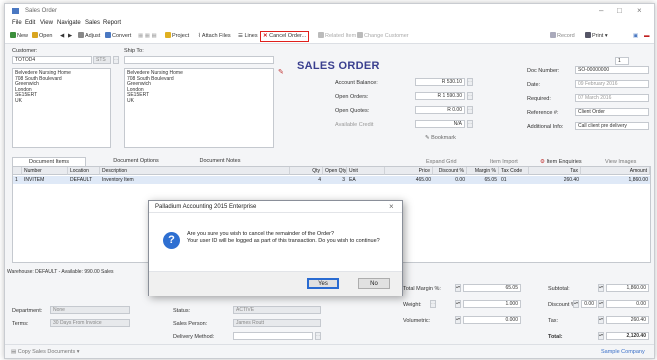 Image resolution: width=657 pixels, height=360 pixels. Describe the element at coordinates (601, 336) in the screenshot. I see `total-spinner: ▴▾` at that location.